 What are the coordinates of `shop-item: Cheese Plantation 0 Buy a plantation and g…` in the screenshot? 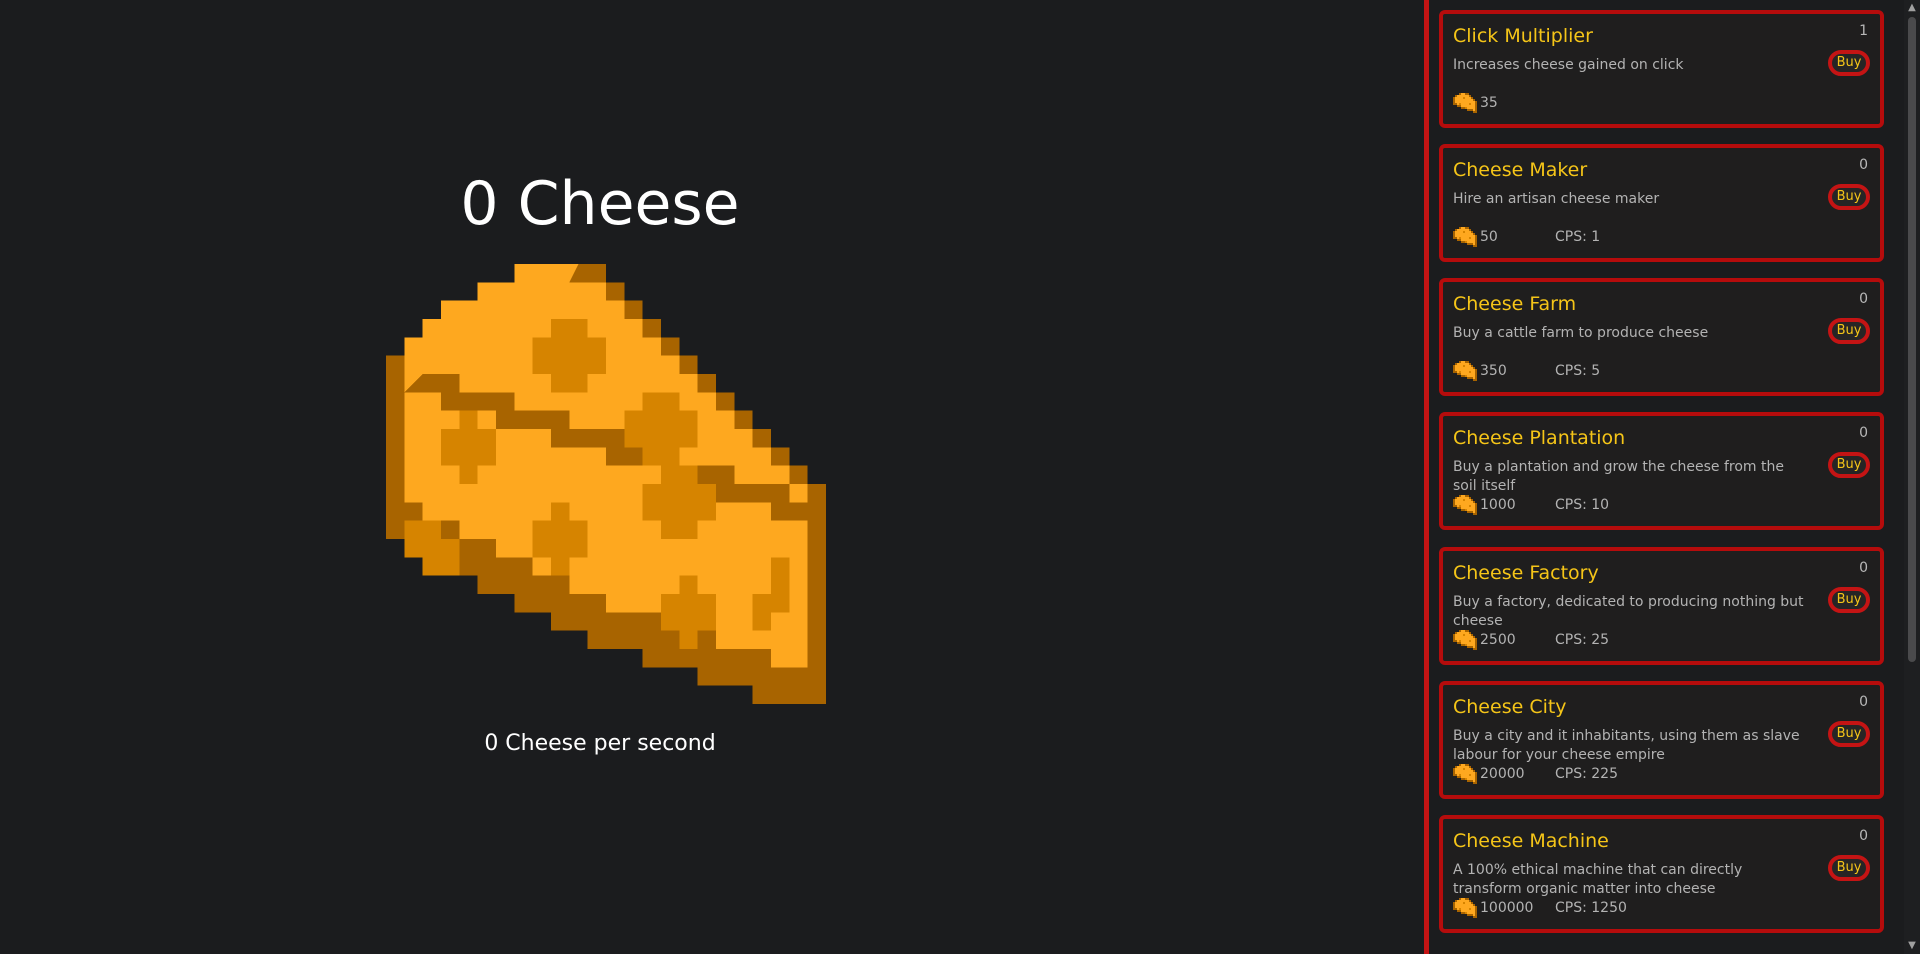 It's located at (1661, 471).